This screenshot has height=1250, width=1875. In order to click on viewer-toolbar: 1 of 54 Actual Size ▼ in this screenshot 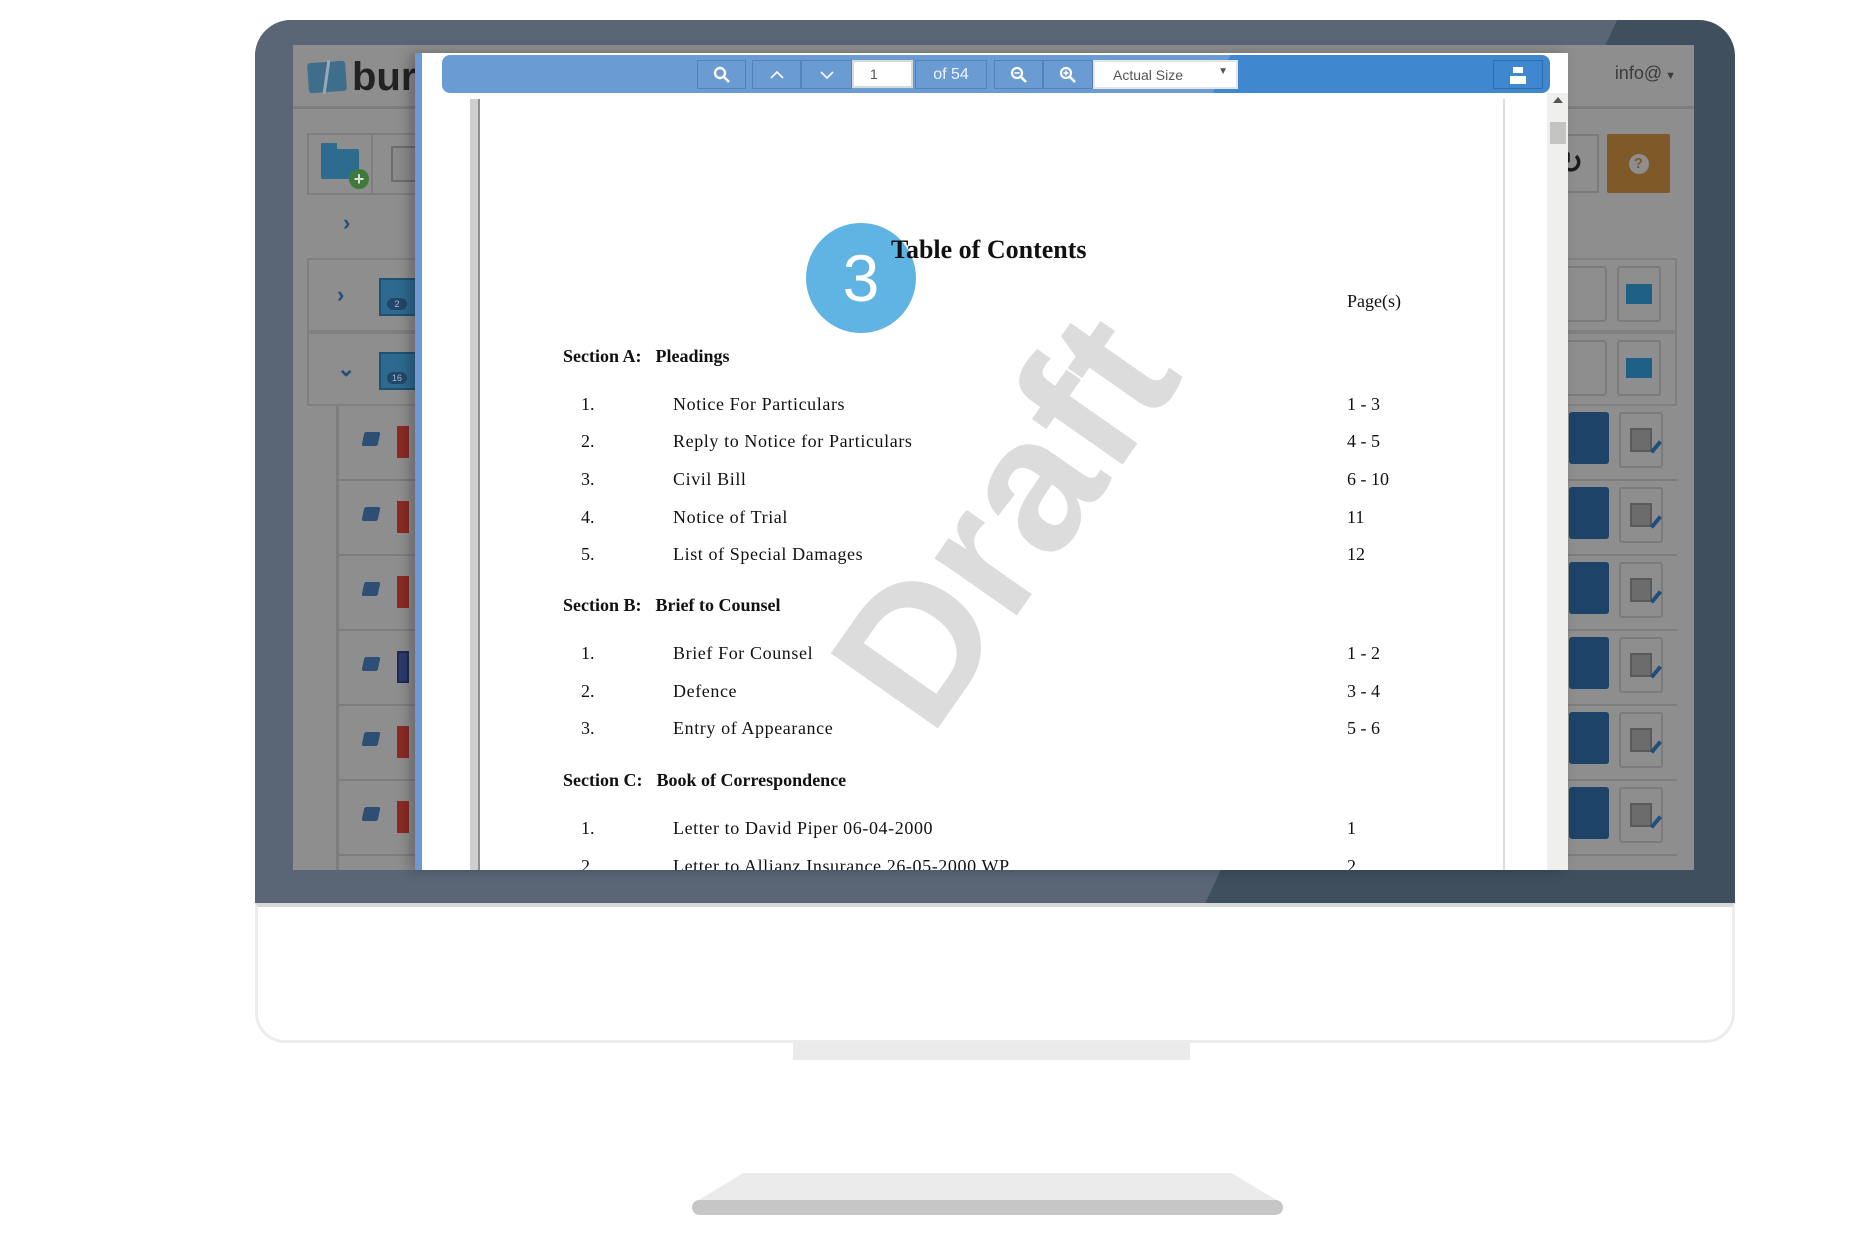, I will do `click(996, 74)`.